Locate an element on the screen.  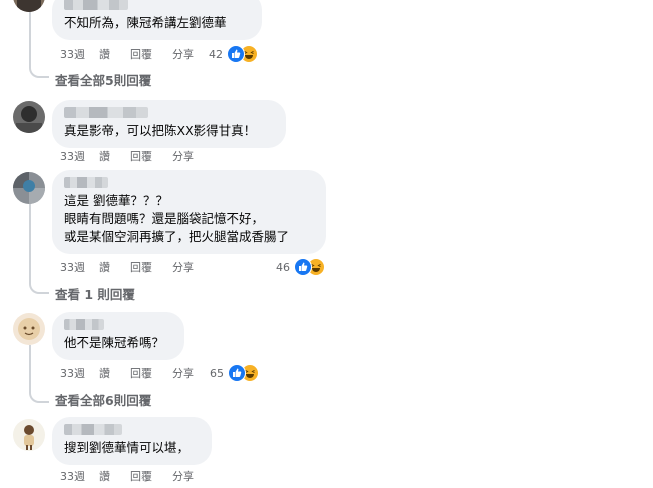
comment-text: 他不是陳冠希嗎？ is located at coordinates (114, 342).